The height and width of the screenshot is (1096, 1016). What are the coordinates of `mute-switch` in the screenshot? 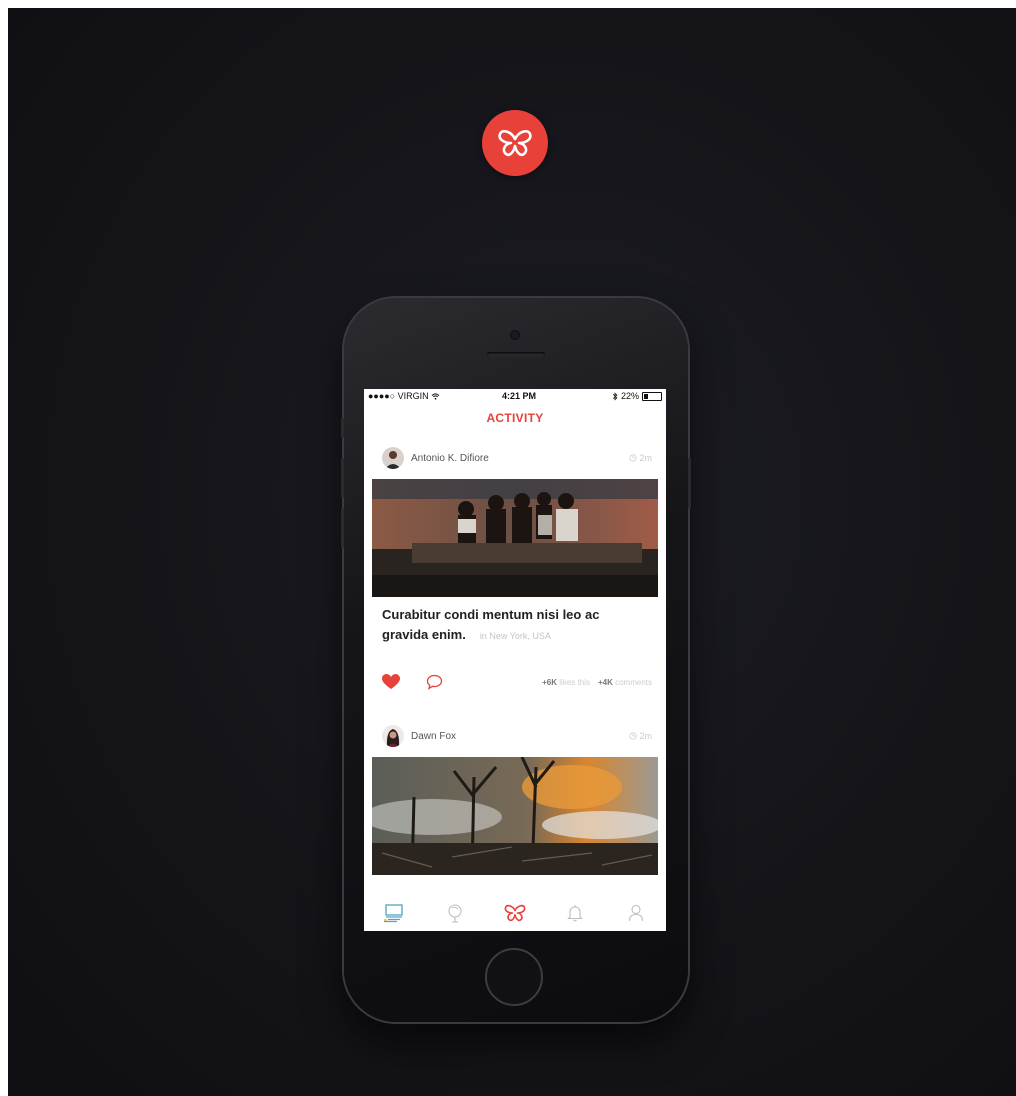 It's located at (342, 428).